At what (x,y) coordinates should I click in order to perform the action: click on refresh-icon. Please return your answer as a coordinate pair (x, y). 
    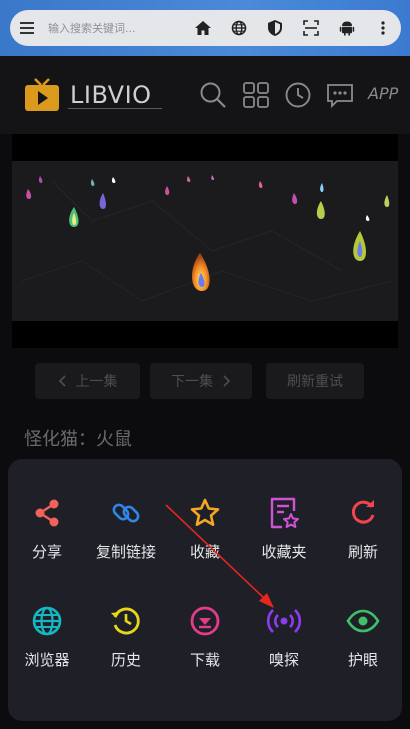
    Looking at the image, I should click on (363, 513).